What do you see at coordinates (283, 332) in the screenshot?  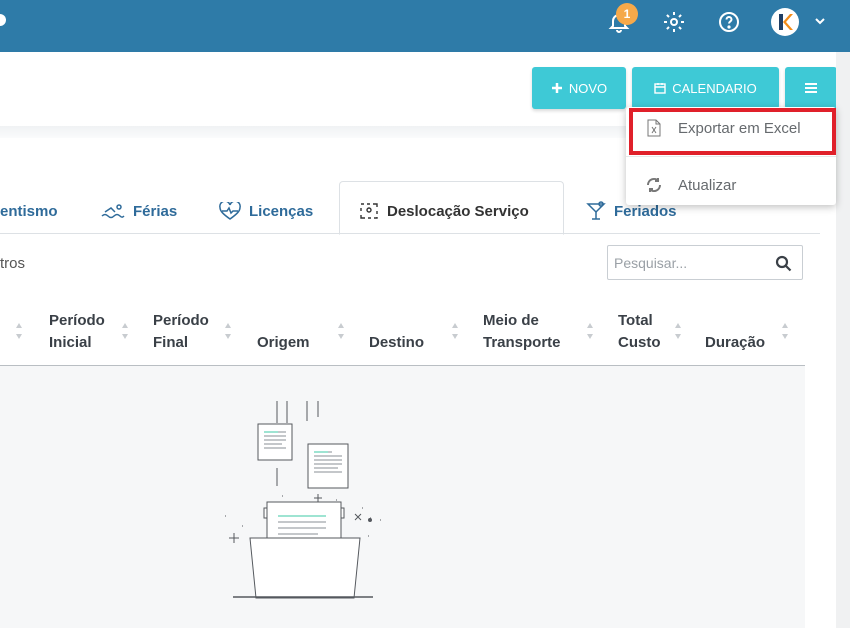 I see `column-origem: Origem` at bounding box center [283, 332].